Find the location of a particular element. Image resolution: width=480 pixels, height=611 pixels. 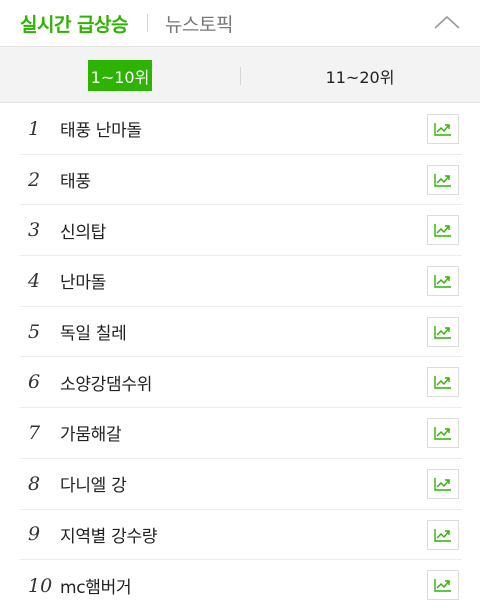

rank-number: 2 is located at coordinates (34, 179).